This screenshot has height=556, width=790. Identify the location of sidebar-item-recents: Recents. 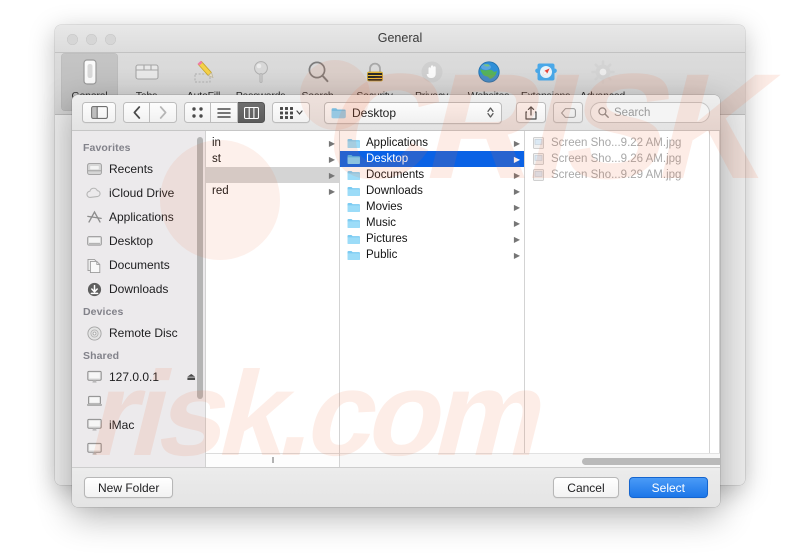
(138, 169).